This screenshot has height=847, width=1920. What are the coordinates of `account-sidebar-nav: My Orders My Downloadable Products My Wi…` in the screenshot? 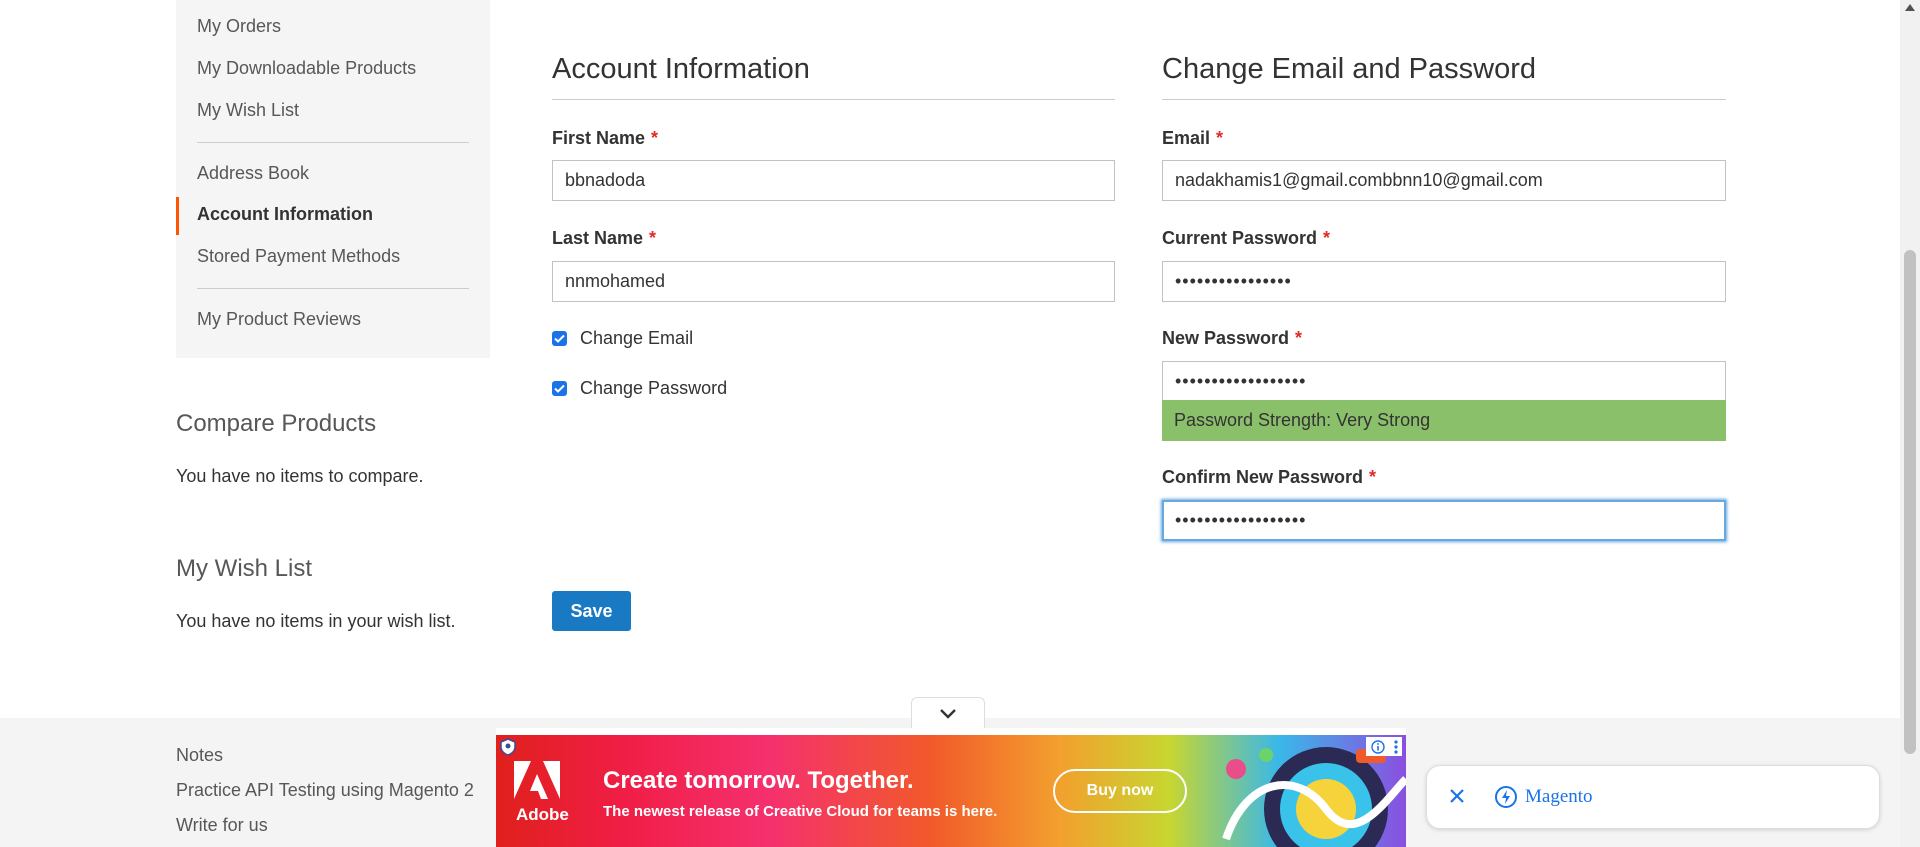 It's located at (333, 179).